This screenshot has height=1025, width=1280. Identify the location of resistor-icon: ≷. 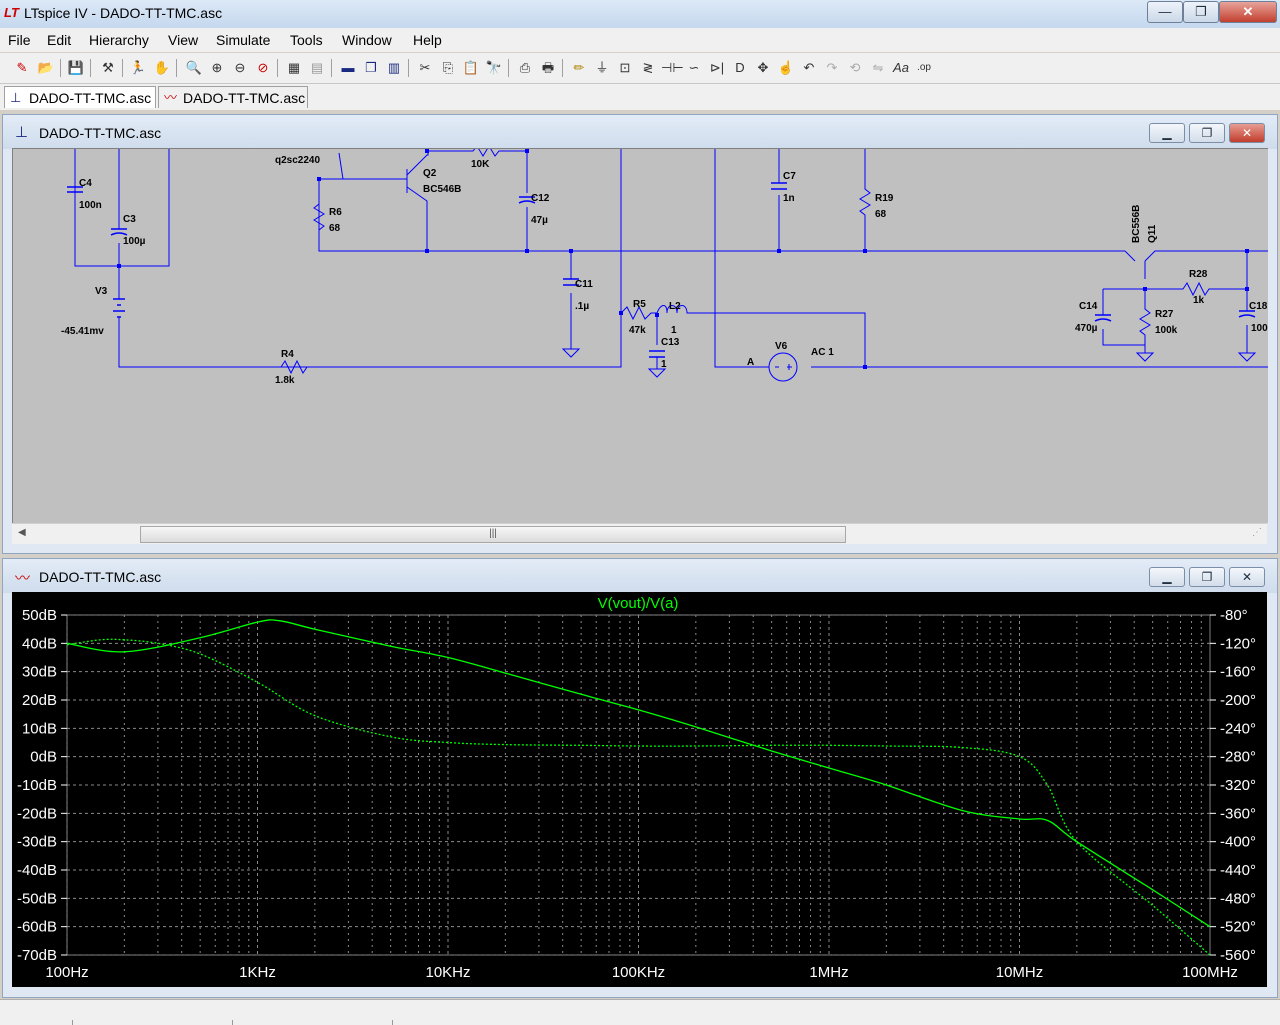
(648, 68).